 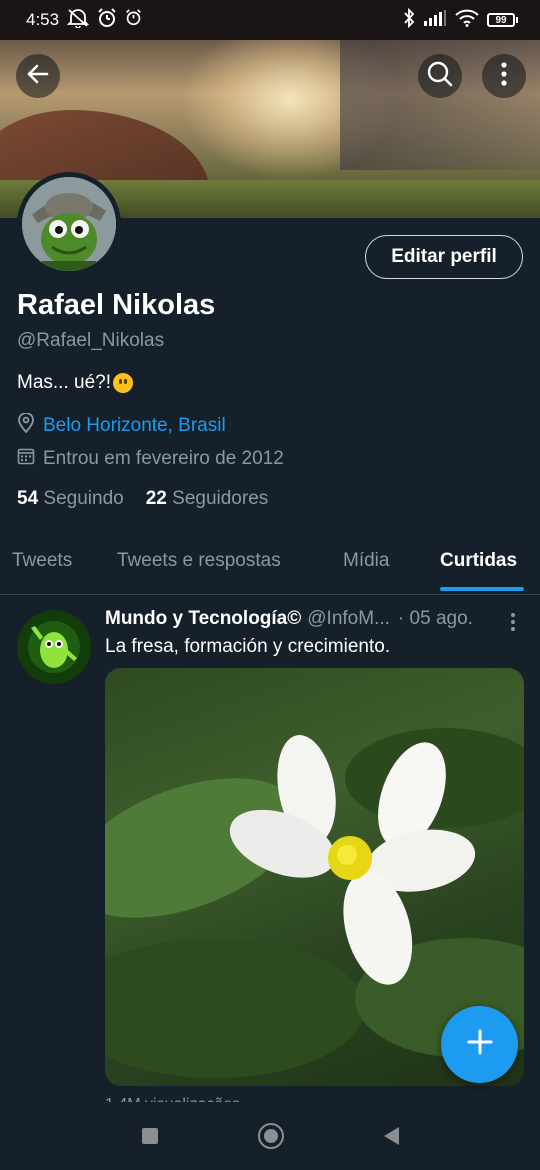 What do you see at coordinates (199, 561) in the screenshot?
I see `tab-tweets-and-replies: Tweets e respostas` at bounding box center [199, 561].